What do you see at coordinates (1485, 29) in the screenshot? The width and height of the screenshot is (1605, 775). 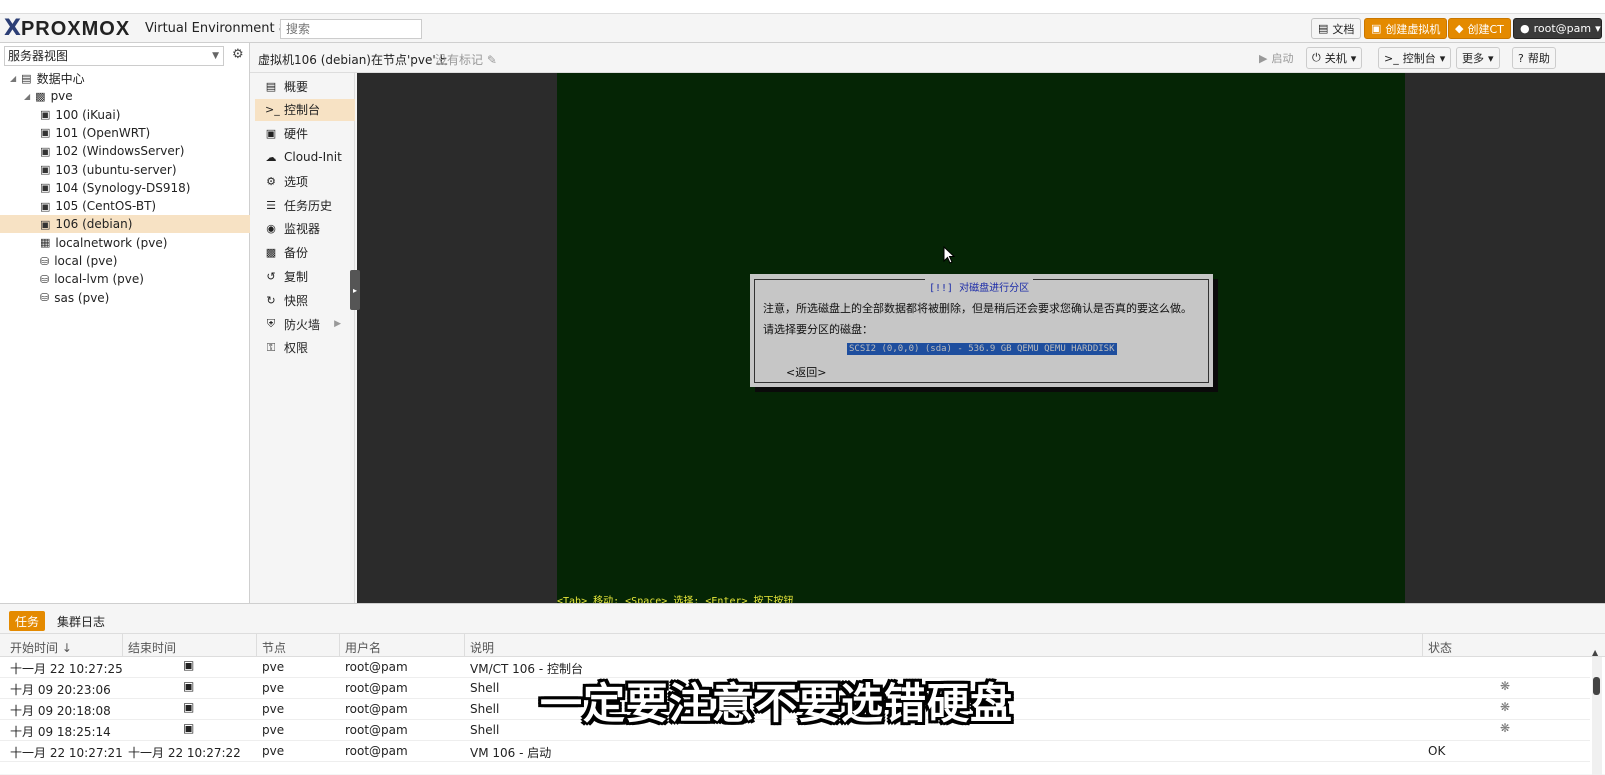 I see `create-ct-label: 创建CT` at bounding box center [1485, 29].